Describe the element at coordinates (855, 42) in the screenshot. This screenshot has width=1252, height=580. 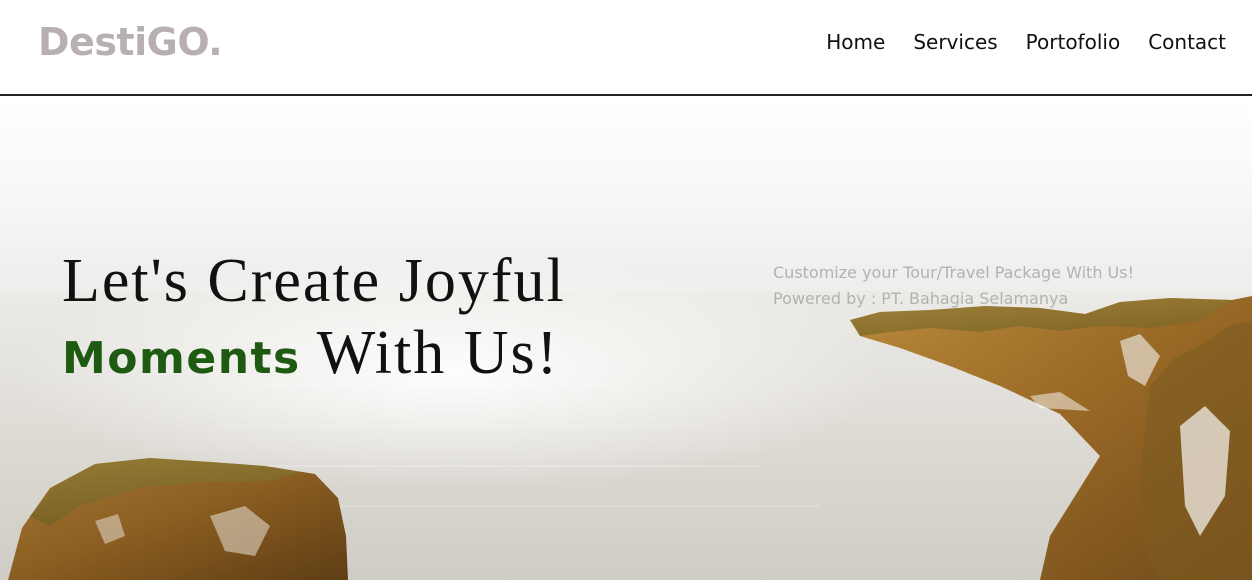
I see `nav-home-link: Home` at that location.